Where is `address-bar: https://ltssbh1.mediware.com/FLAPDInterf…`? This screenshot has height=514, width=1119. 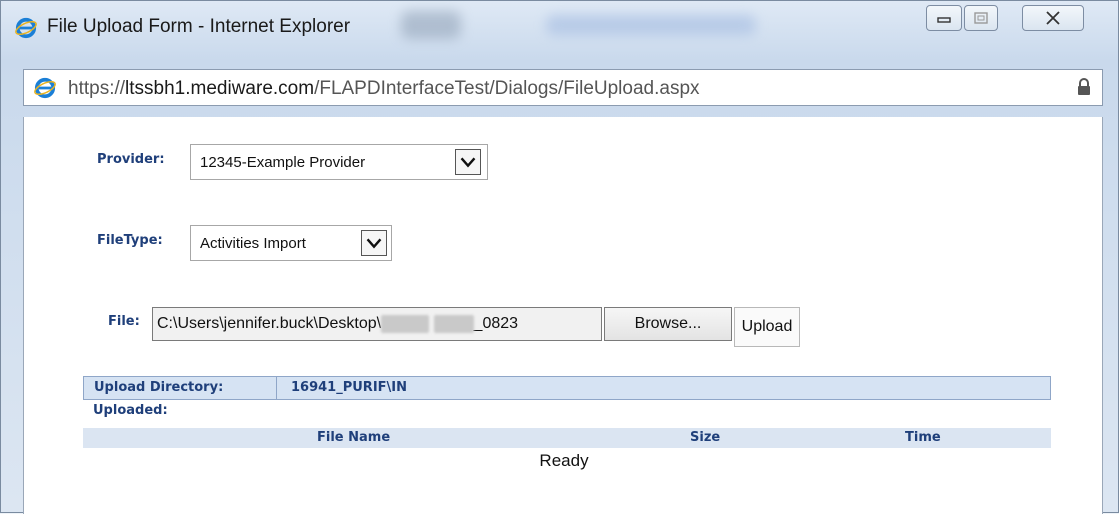
address-bar: https://ltssbh1.mediware.com/FLAPDInterf… is located at coordinates (563, 87).